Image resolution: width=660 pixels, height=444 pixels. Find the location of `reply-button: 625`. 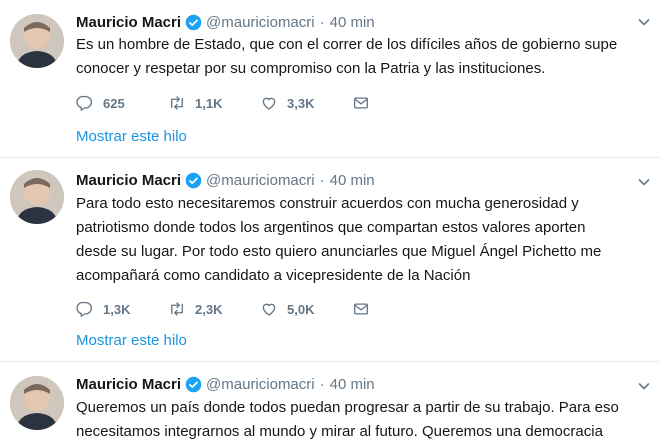

reply-button: 625 is located at coordinates (122, 103).